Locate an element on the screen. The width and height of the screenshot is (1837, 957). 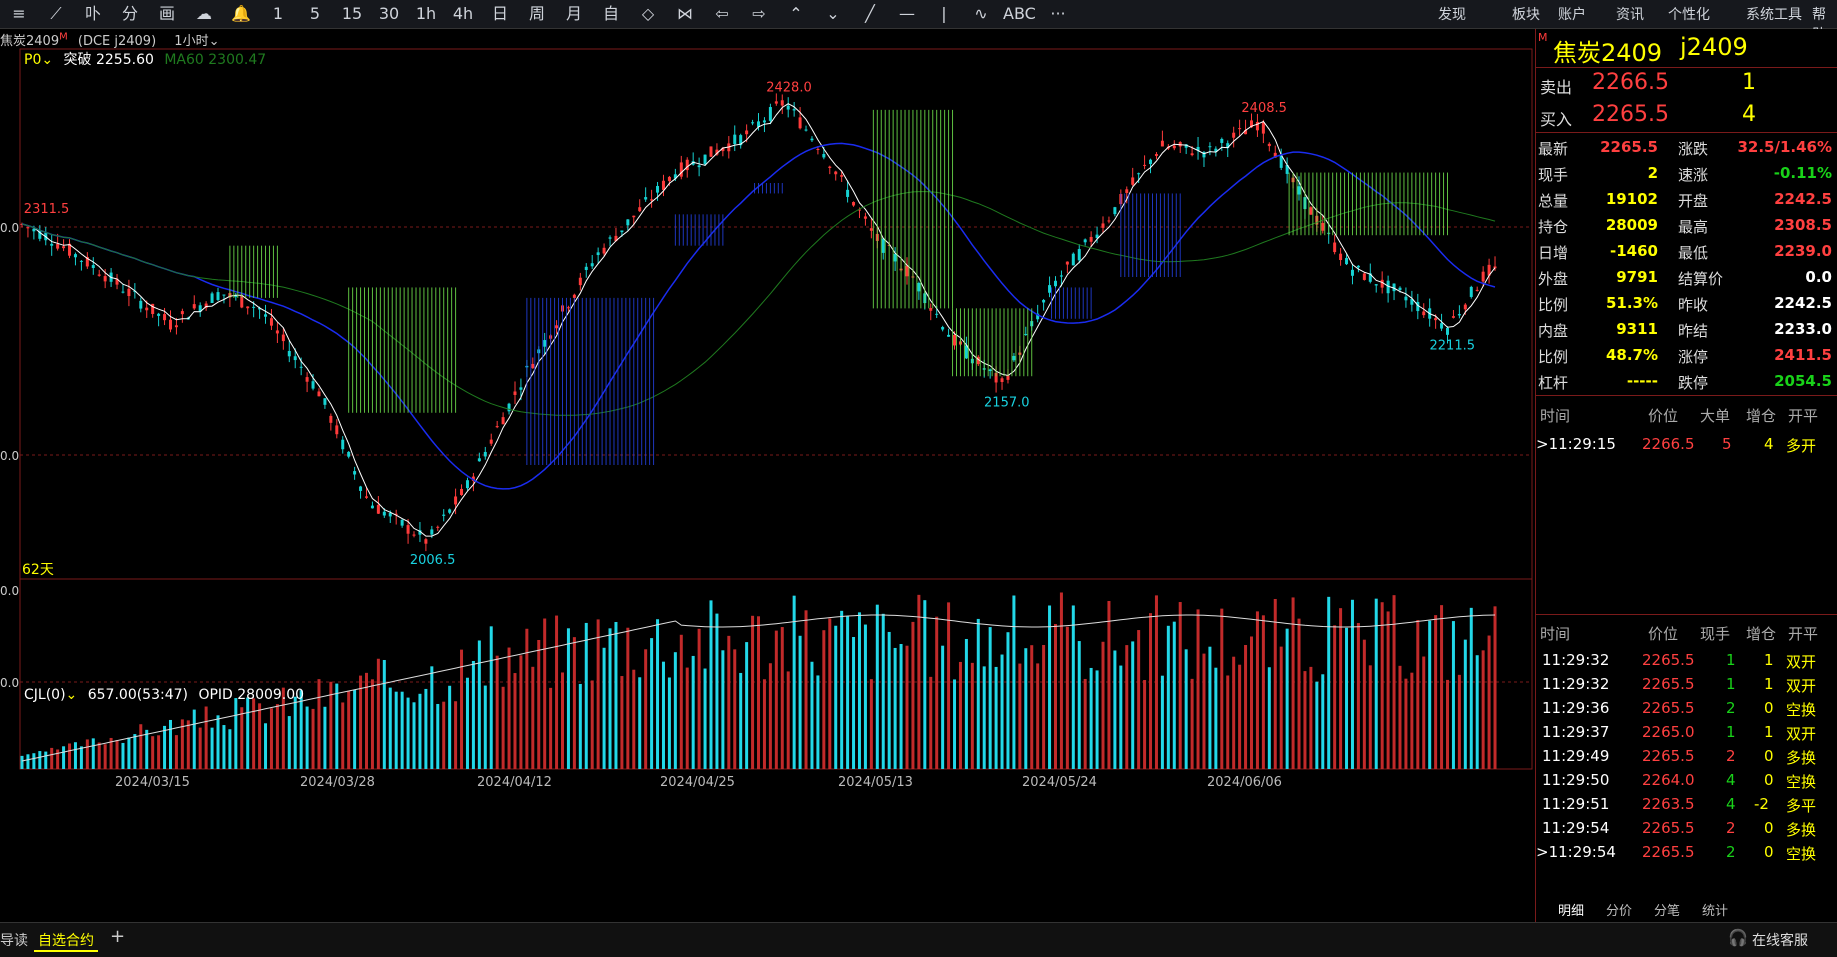
toolbar-tool-17: ◇ is located at coordinates (648, 14).